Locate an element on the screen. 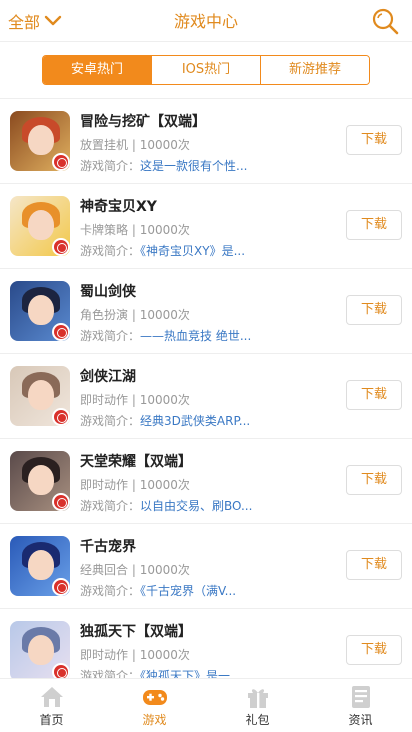 This screenshot has height=732, width=412. game-genre: 角色扮演 is located at coordinates (104, 315).